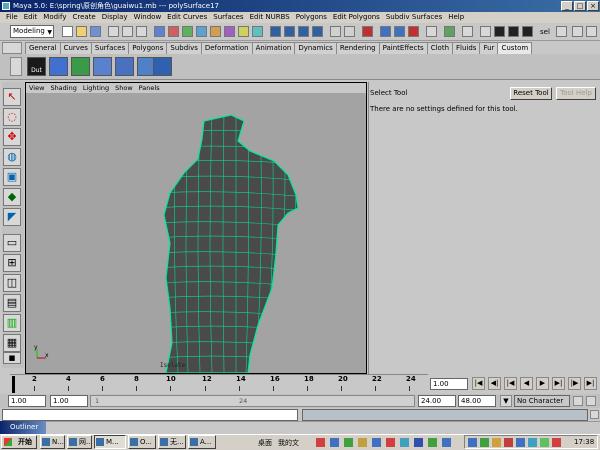 This screenshot has height=450, width=600. What do you see at coordinates (12, 48) in the screenshot?
I see `shelf-menu-icon` at bounding box center [12, 48].